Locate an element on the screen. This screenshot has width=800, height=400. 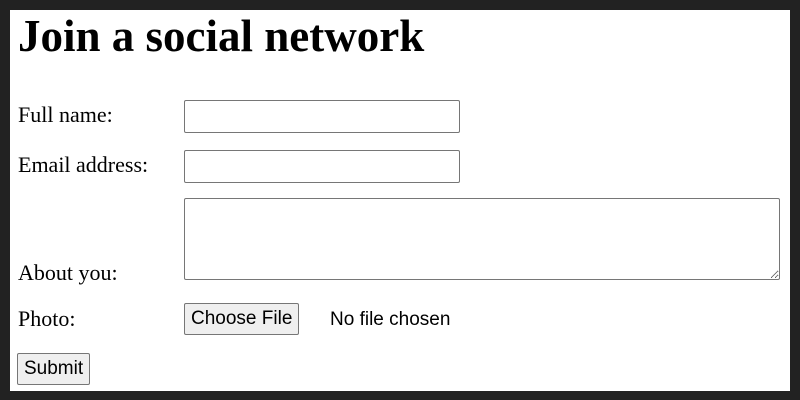
about-you-label: About you: is located at coordinates (68, 272).